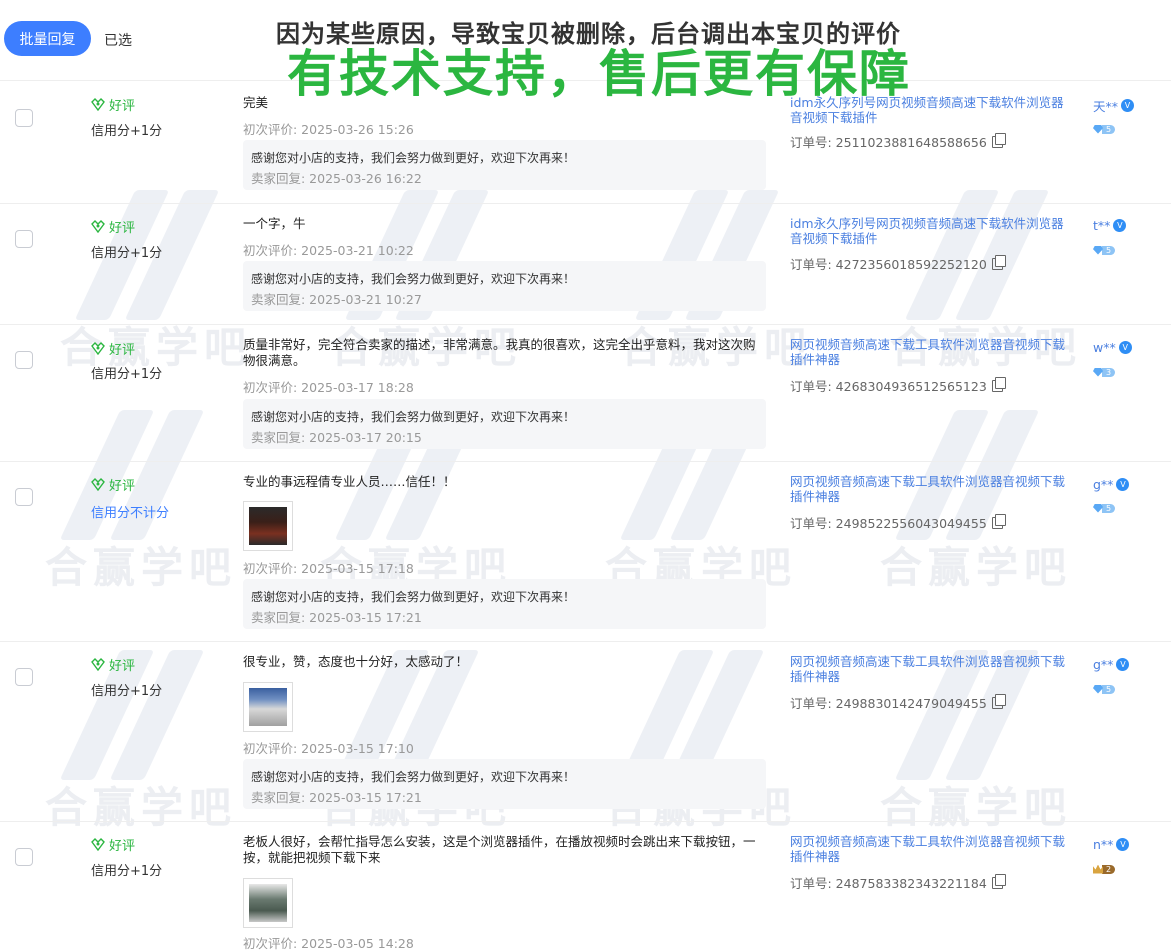 This screenshot has width=1171, height=952. I want to click on order-number-text: 订单号: 2498830142479049455, so click(888, 703).